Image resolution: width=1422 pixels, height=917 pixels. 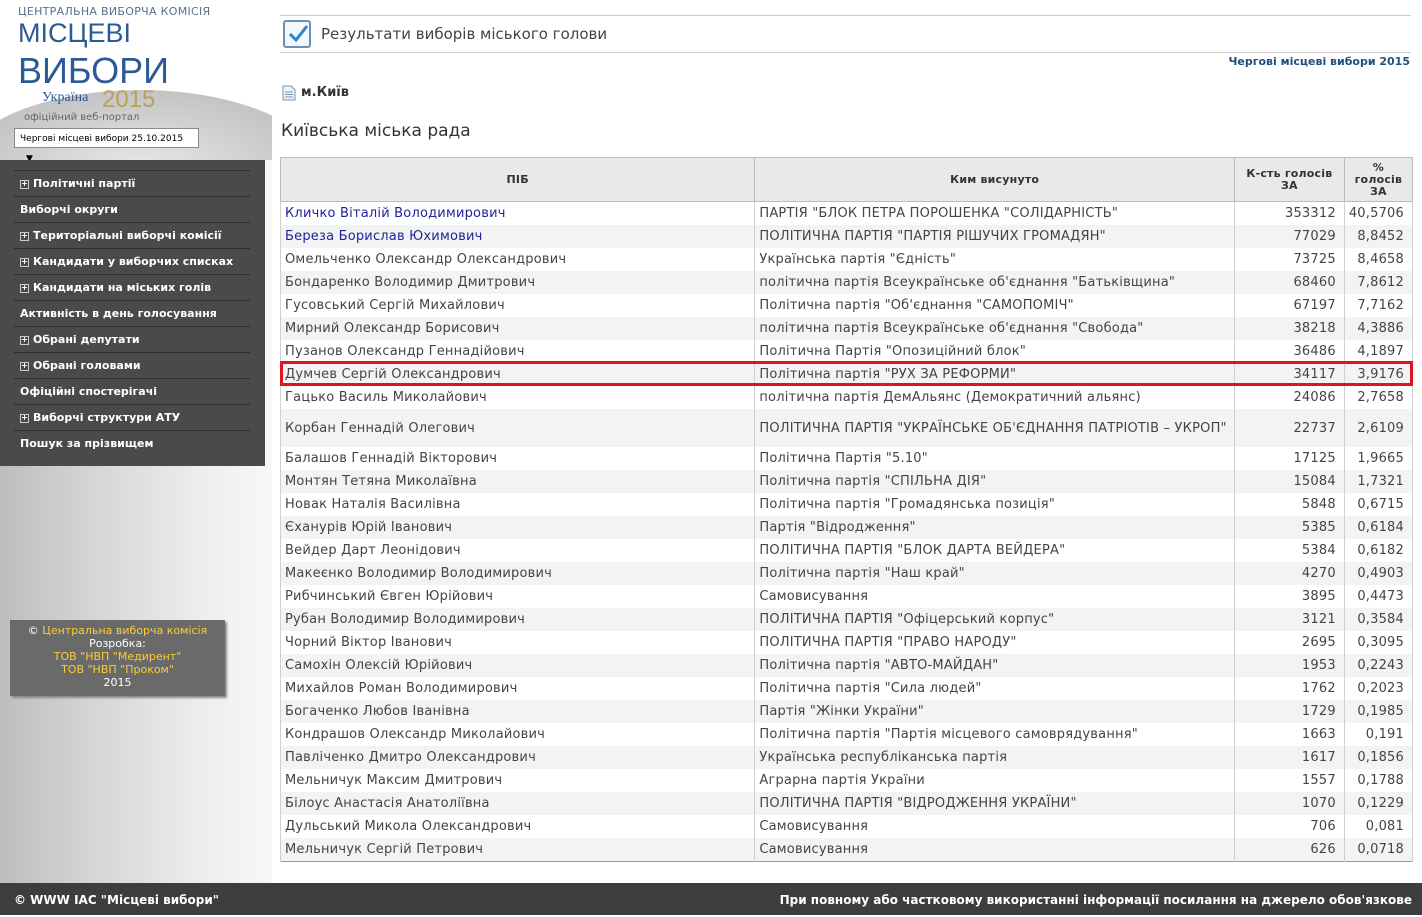 What do you see at coordinates (1289, 213) in the screenshot?
I see `votes-count-cell: 353312` at bounding box center [1289, 213].